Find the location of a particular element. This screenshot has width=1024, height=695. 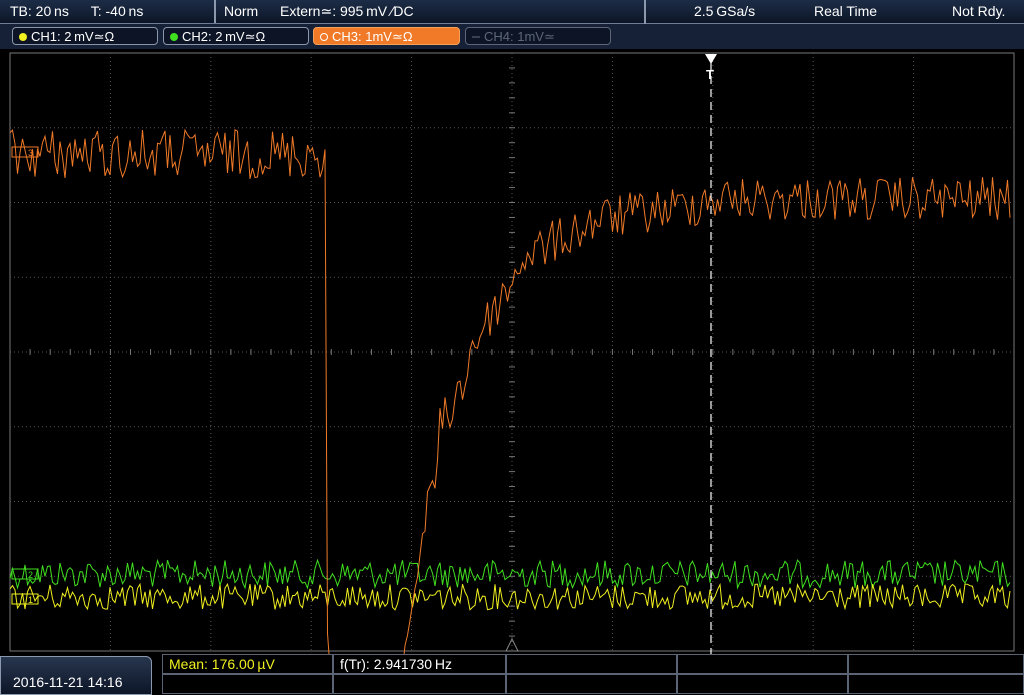

channel-tab-ch3: CH3: 1mV≃Ω is located at coordinates (386, 36).